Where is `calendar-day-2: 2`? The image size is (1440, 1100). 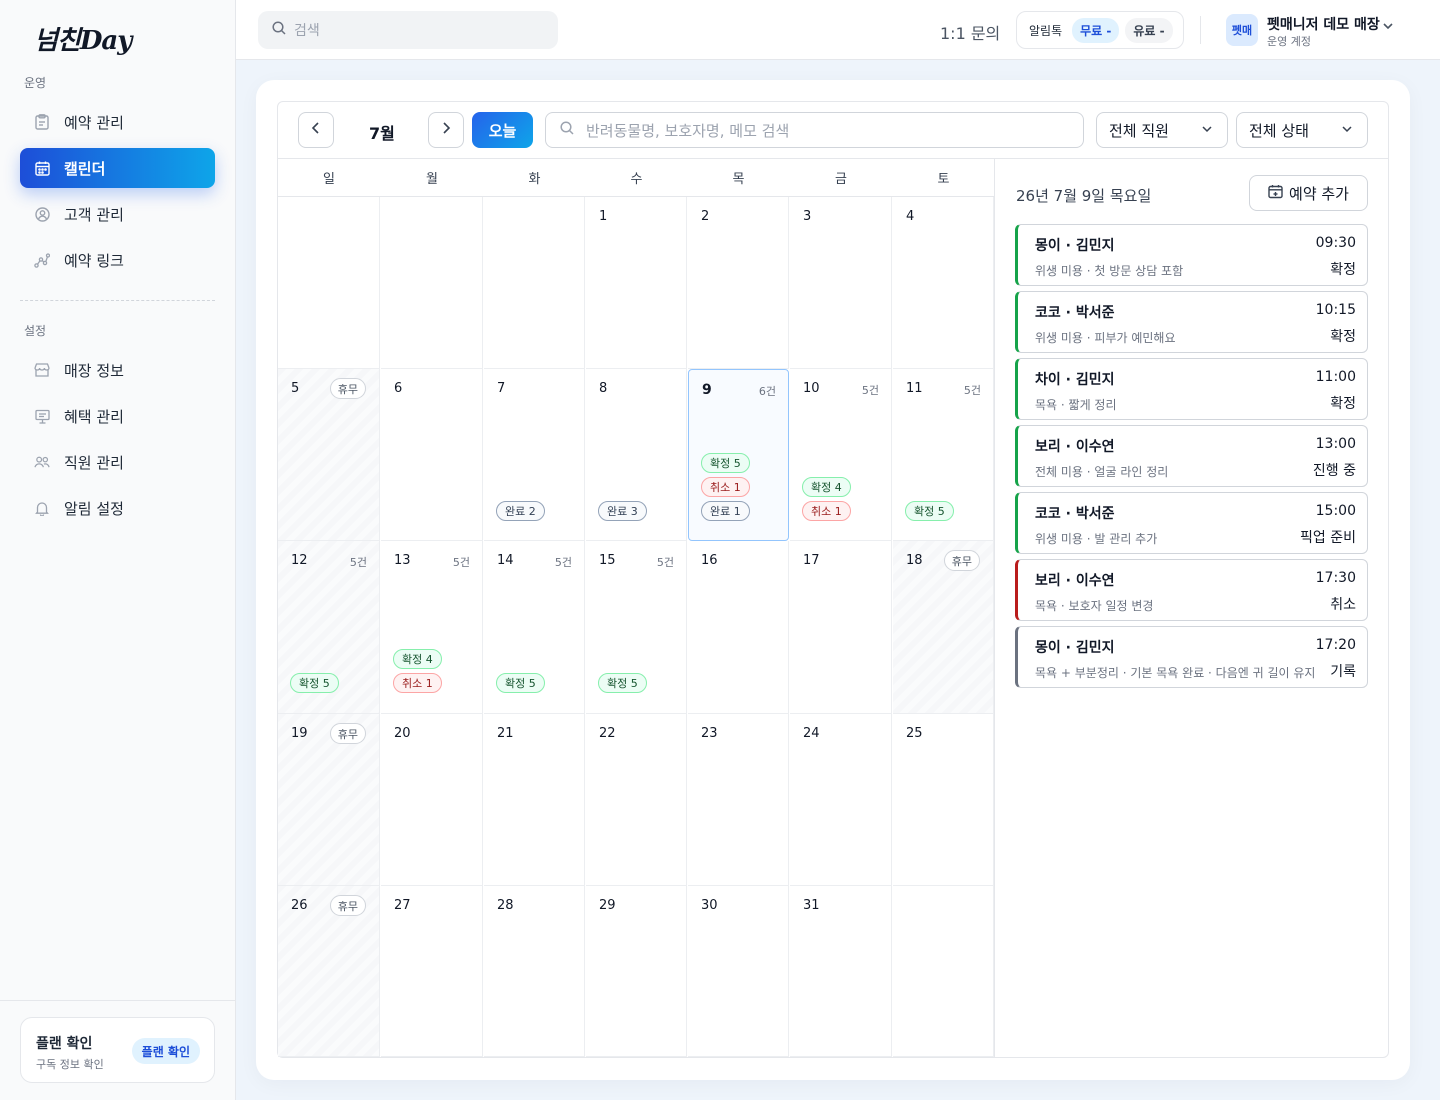
calendar-day-2: 2 is located at coordinates (738, 283).